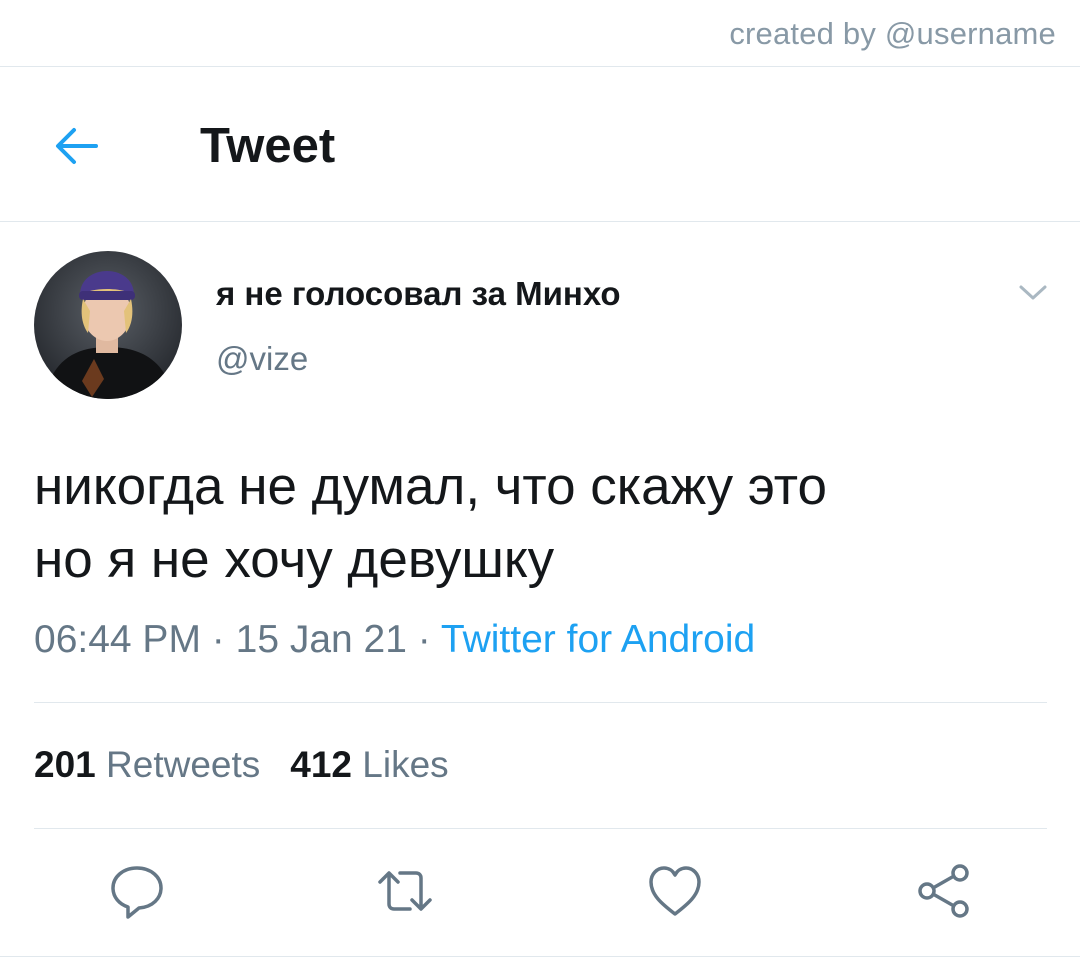  What do you see at coordinates (418, 294) in the screenshot?
I see `display-name: я не голосовал за Минхо` at bounding box center [418, 294].